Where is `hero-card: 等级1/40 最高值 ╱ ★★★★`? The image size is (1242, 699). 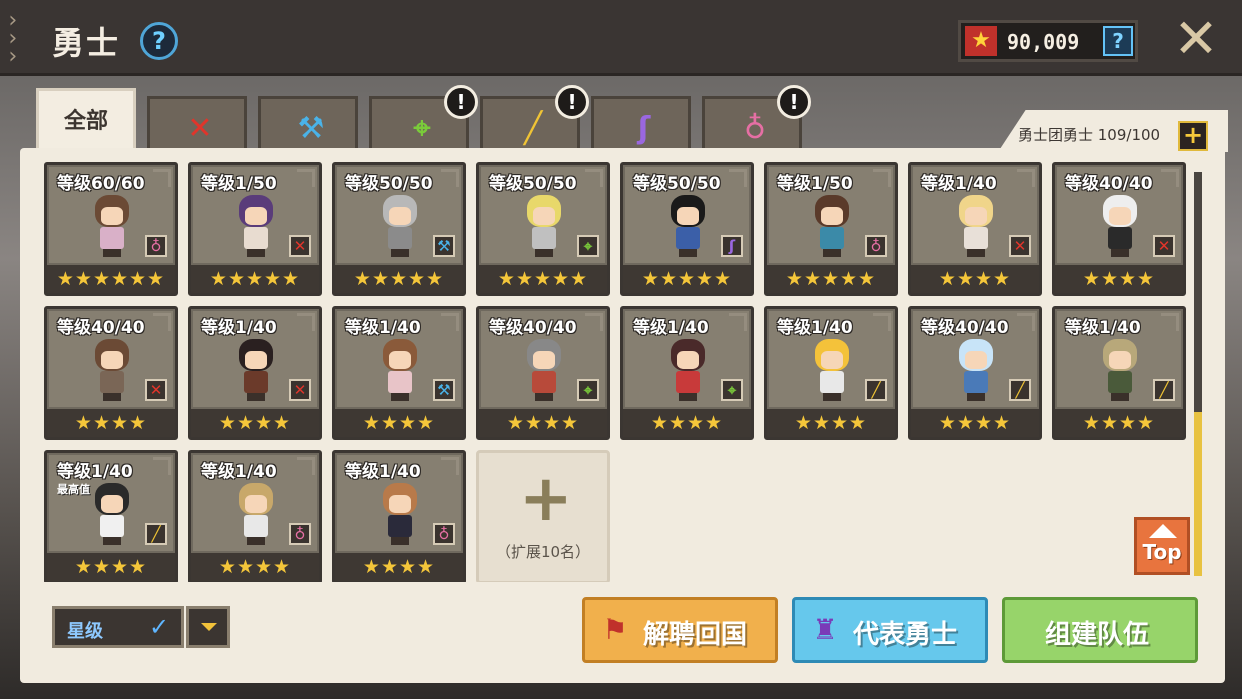 hero-card: 等级1/40 最高值 ╱ ★★★★ is located at coordinates (111, 516).